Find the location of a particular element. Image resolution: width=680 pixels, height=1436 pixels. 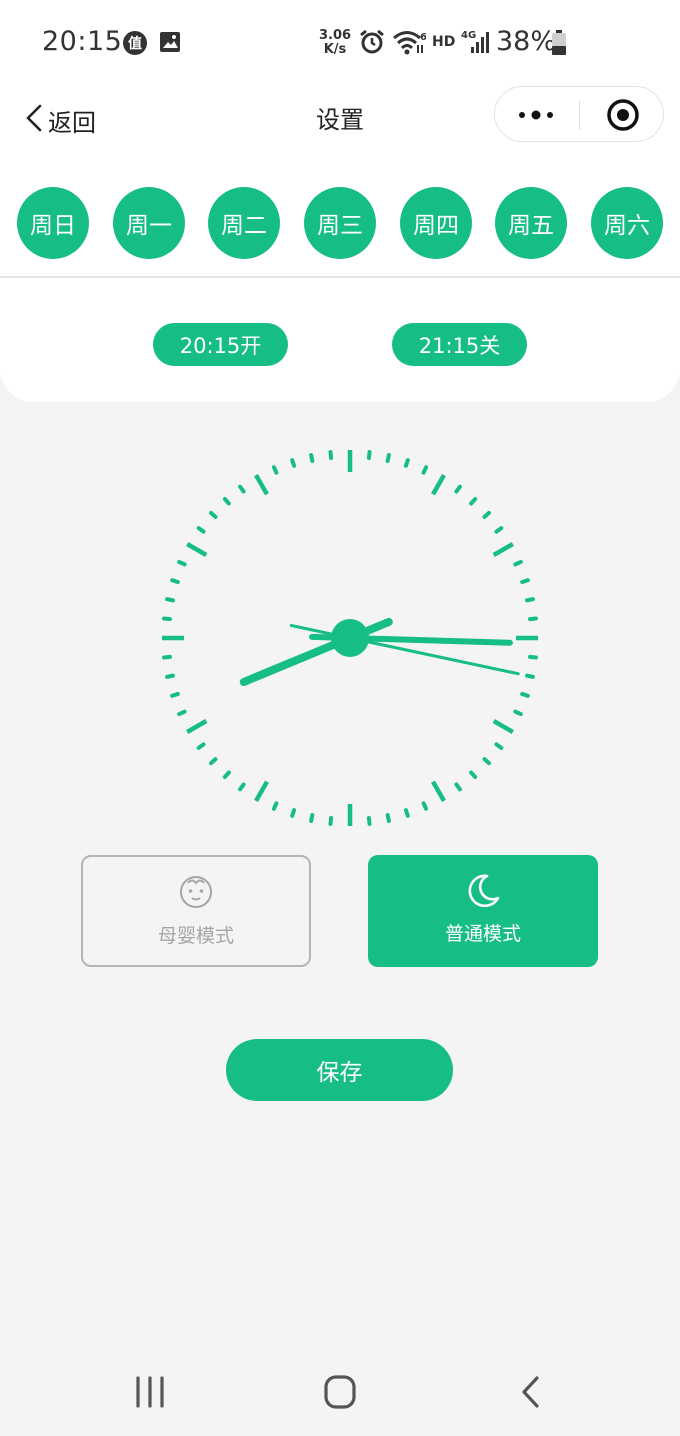

network-speed-unit: K/s is located at coordinates (335, 49).